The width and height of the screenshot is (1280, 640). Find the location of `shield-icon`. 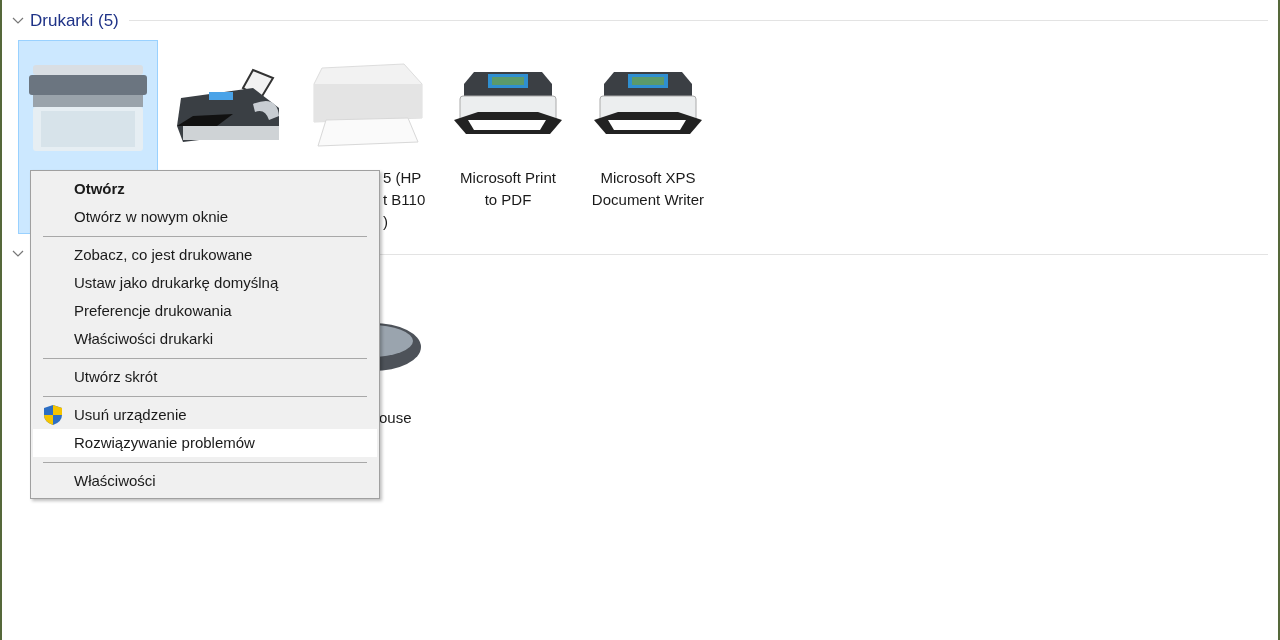

shield-icon is located at coordinates (53, 415).